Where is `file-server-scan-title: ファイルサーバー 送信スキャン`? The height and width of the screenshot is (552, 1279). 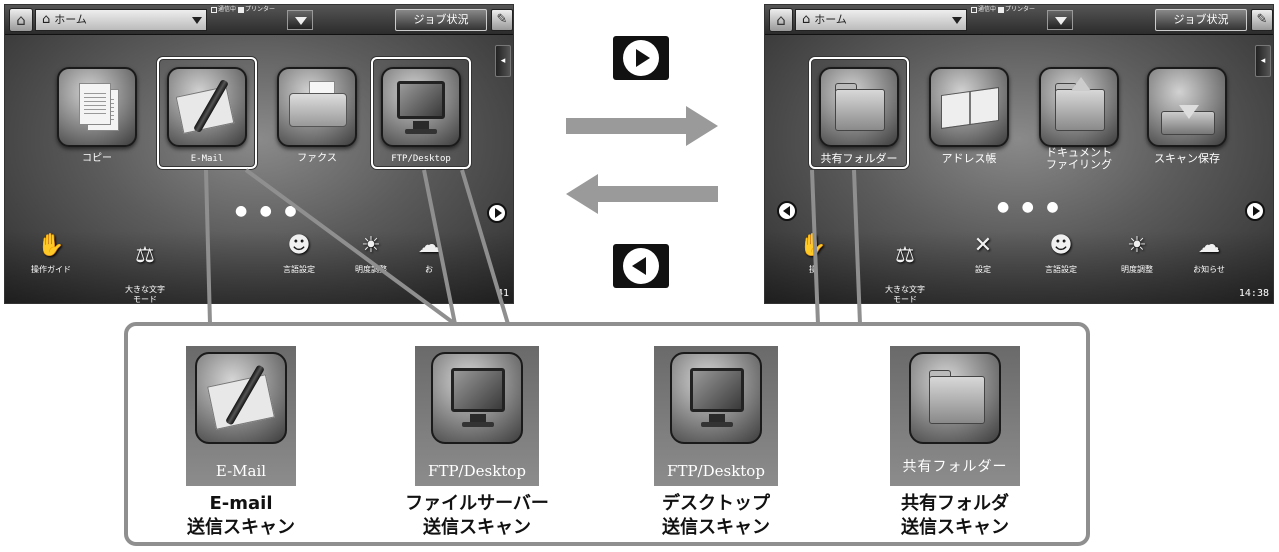 file-server-scan-title: ファイルサーバー 送信スキャン is located at coordinates (477, 516).